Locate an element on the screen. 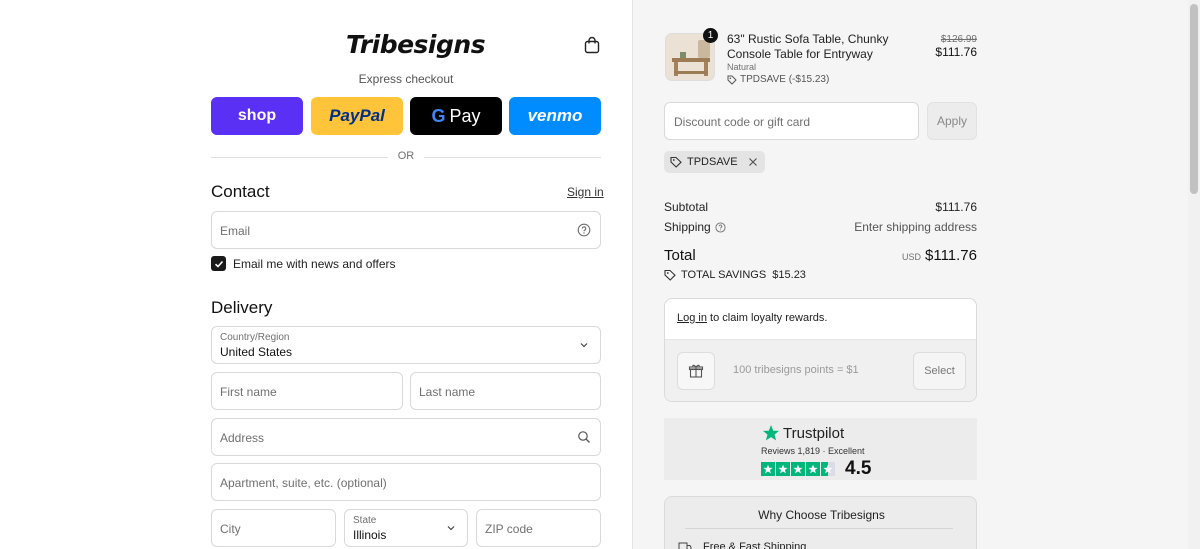  delivery-heading: Delivery is located at coordinates (242, 307).